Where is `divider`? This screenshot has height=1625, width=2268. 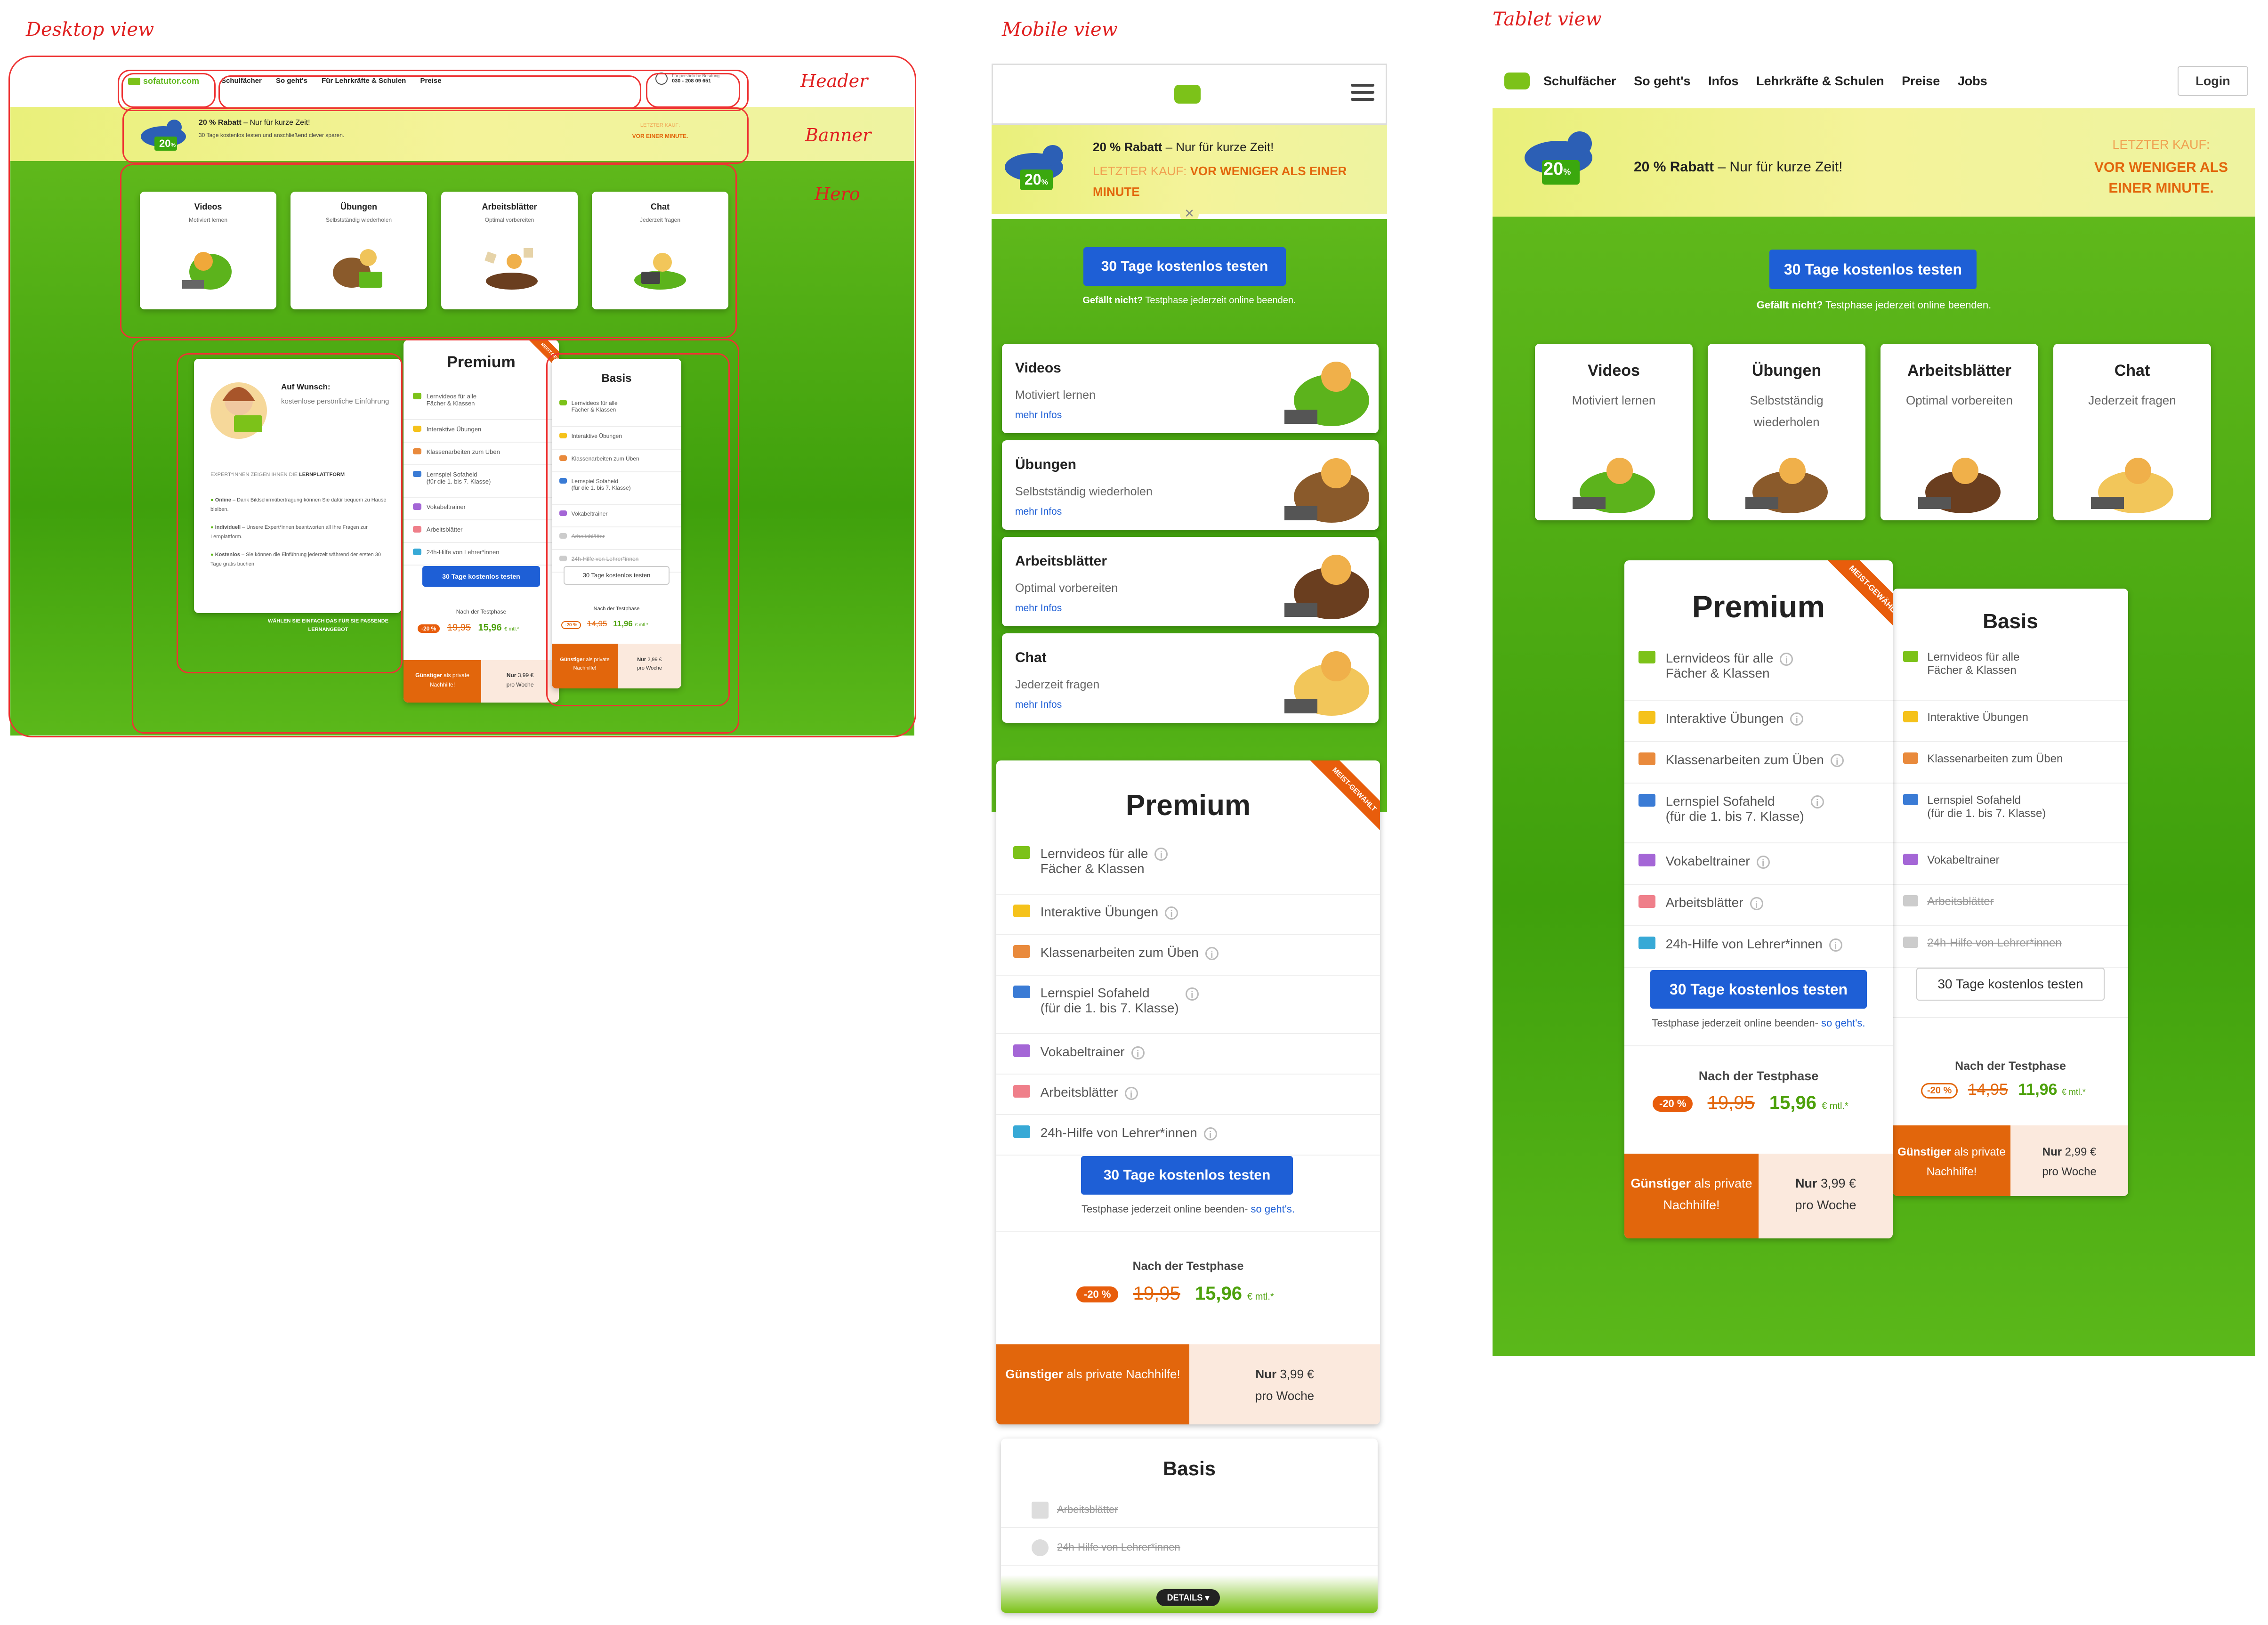
divider is located at coordinates (2011, 1017).